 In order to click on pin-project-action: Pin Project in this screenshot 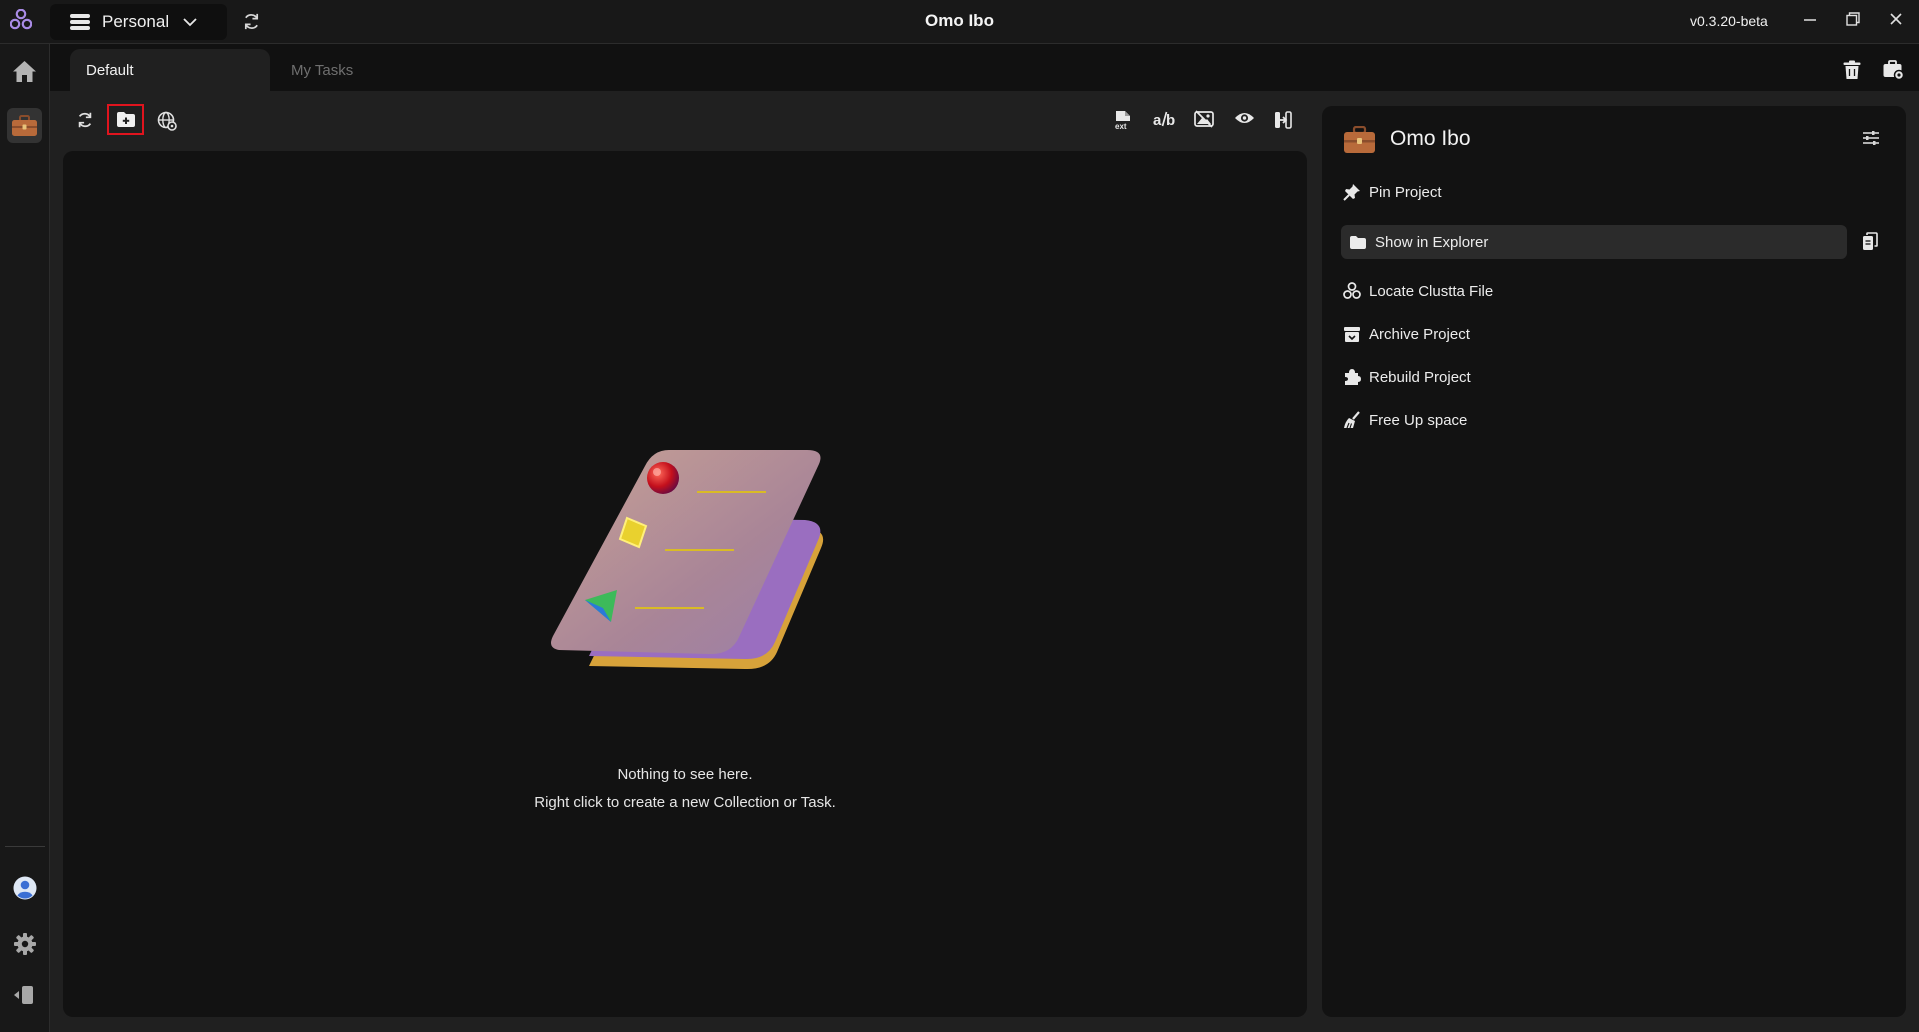, I will do `click(1392, 192)`.